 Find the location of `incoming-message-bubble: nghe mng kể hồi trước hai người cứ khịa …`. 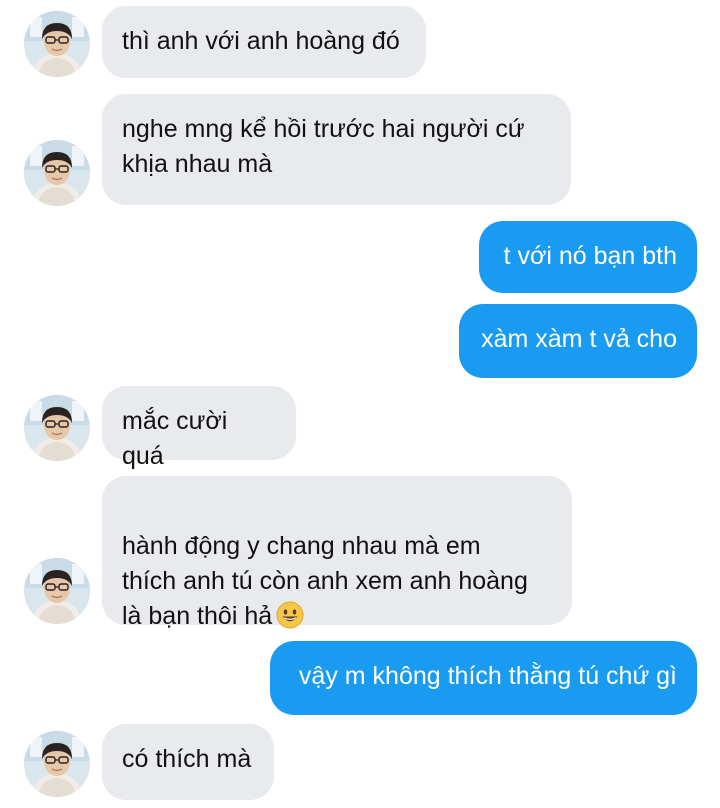

incoming-message-bubble: nghe mng kể hồi trước hai người cứ khịa … is located at coordinates (336, 149).